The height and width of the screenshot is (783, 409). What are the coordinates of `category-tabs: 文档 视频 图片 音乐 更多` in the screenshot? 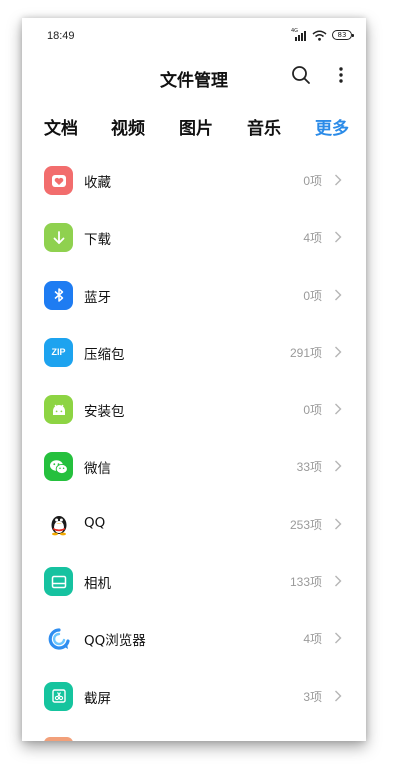 It's located at (194, 127).